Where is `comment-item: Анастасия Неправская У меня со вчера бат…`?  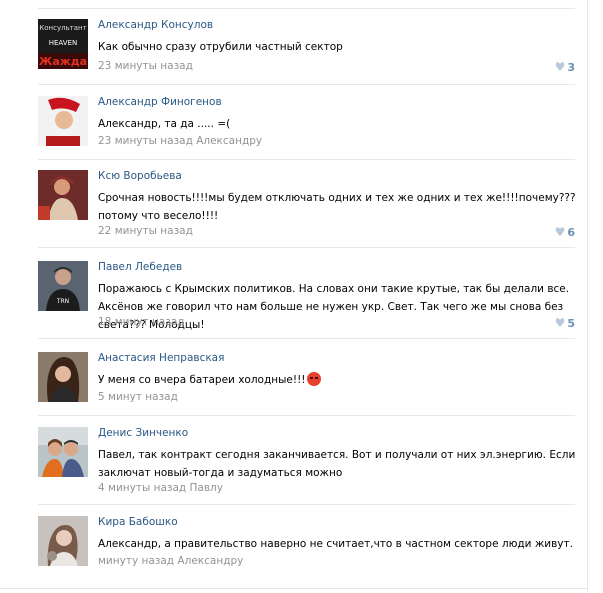 comment-item: Анастасия Неправская У меня со вчера бат… is located at coordinates (306, 384).